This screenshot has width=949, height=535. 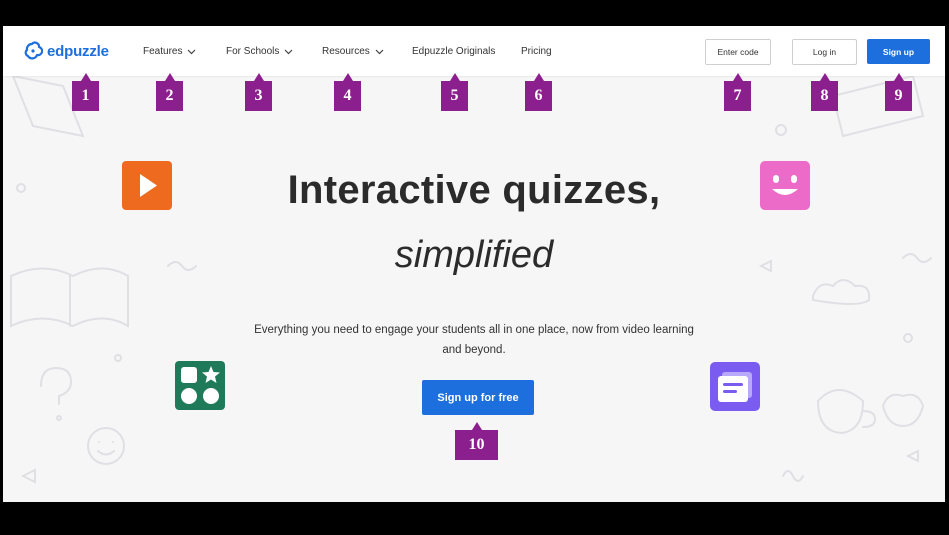 What do you see at coordinates (738, 52) in the screenshot?
I see `enter-code-button: Enter code` at bounding box center [738, 52].